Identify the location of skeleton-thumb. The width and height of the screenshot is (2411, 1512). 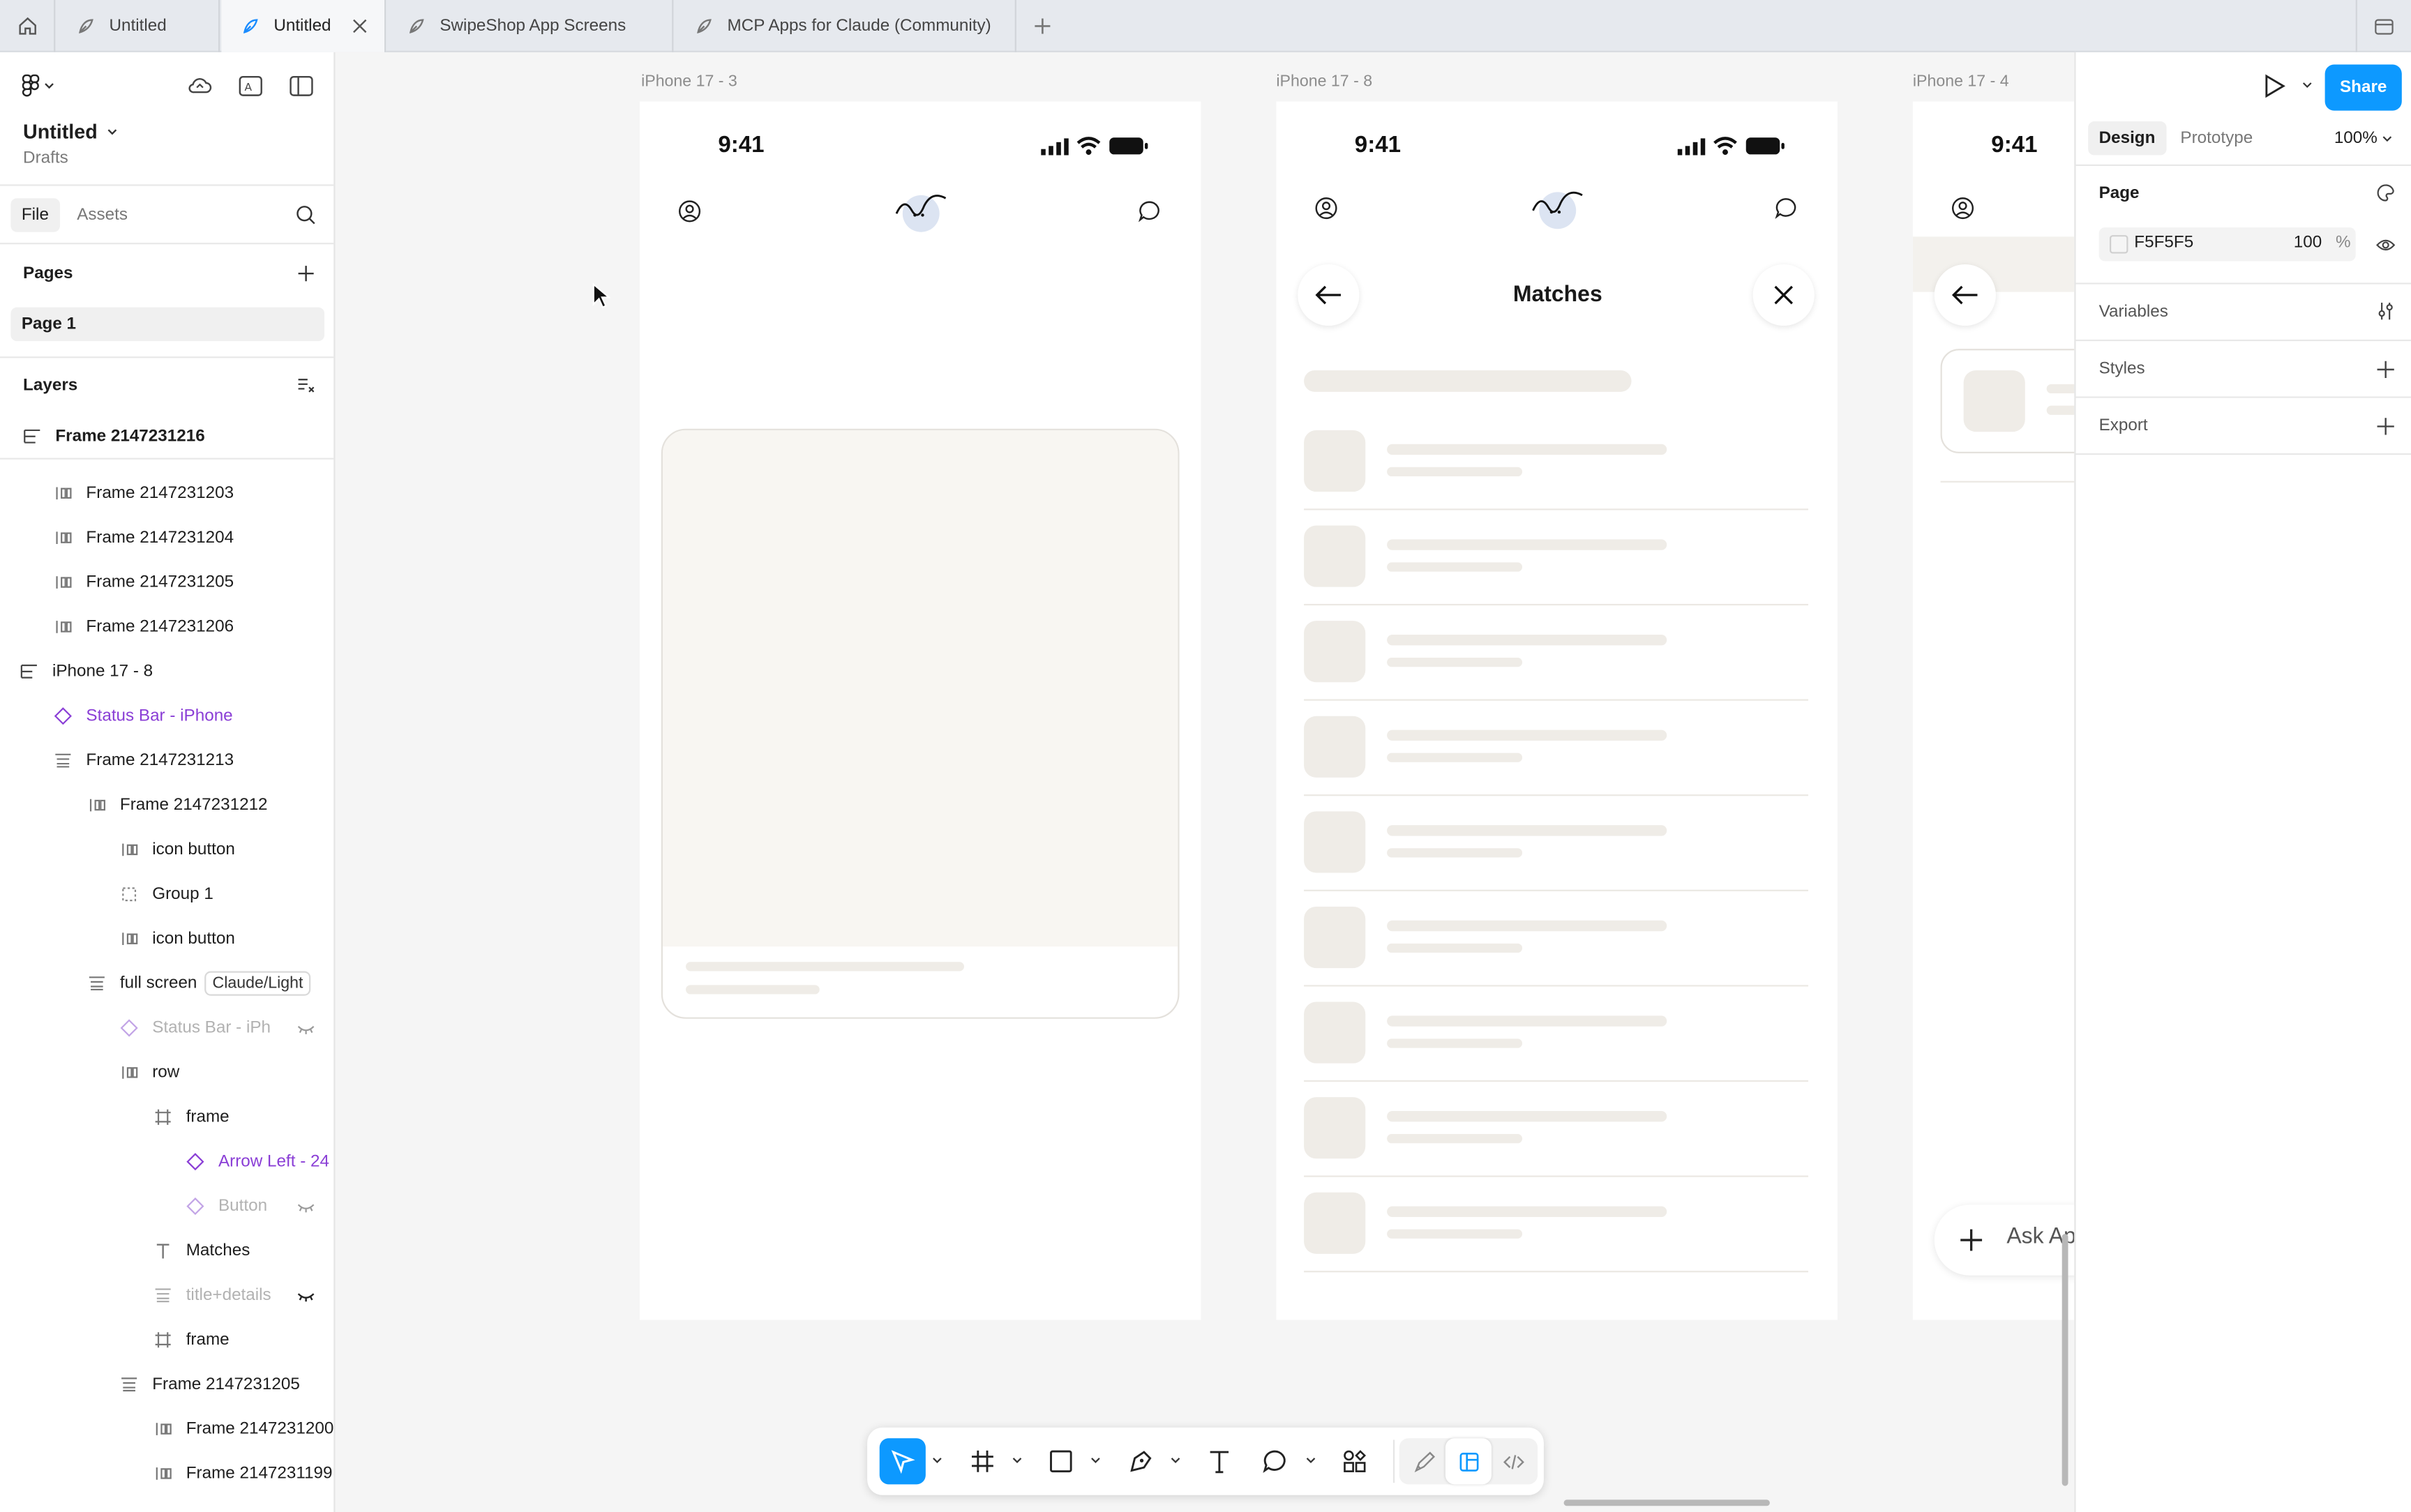
(1994, 401).